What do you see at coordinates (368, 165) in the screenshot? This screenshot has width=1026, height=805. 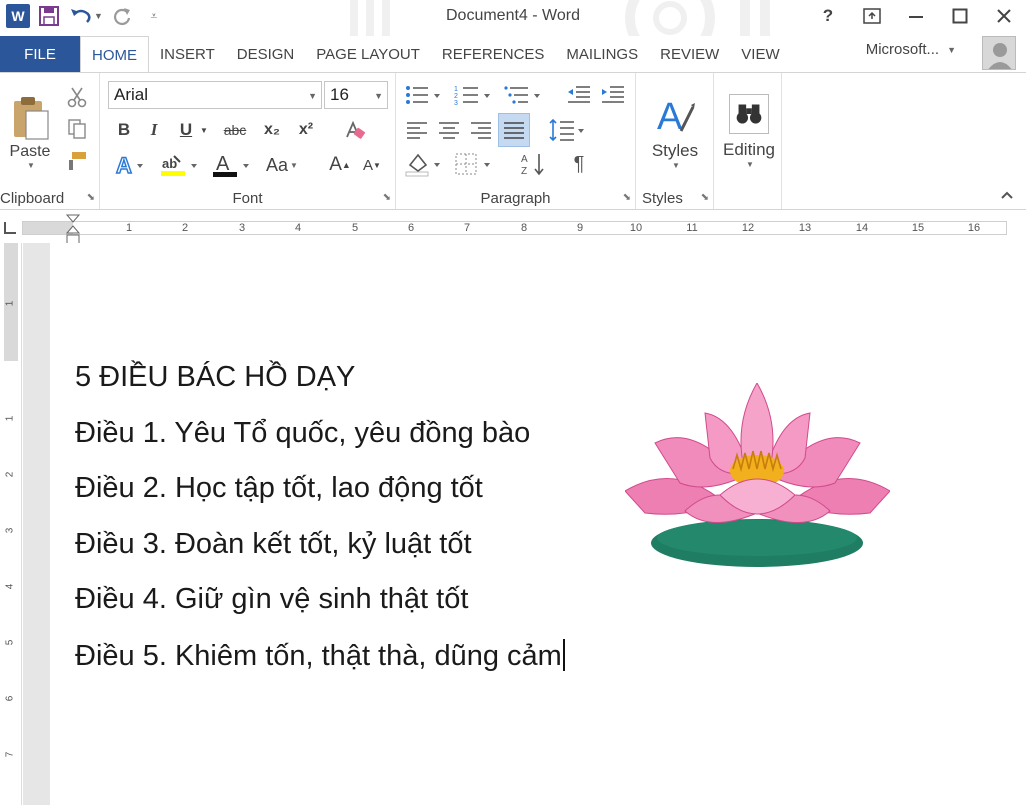 I see `shrink-font-label: A` at bounding box center [368, 165].